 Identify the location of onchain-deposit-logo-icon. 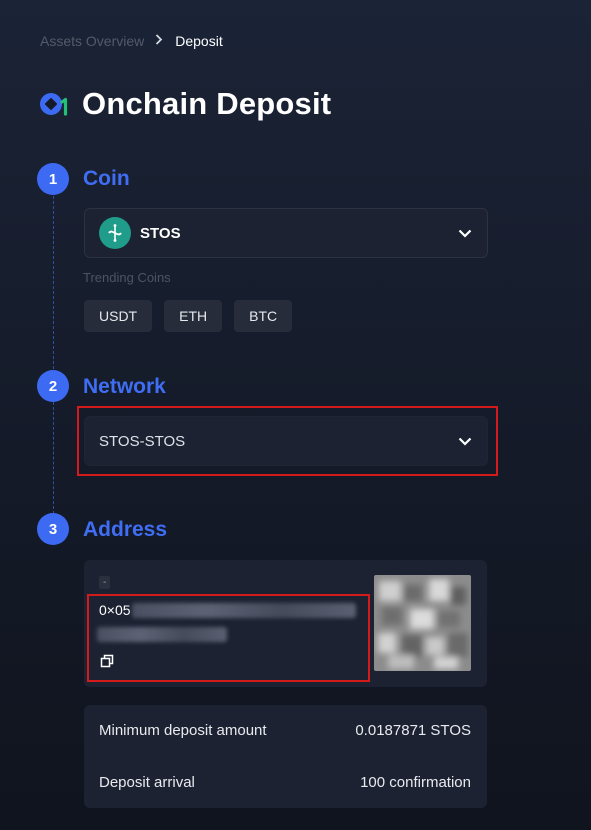
(55, 104).